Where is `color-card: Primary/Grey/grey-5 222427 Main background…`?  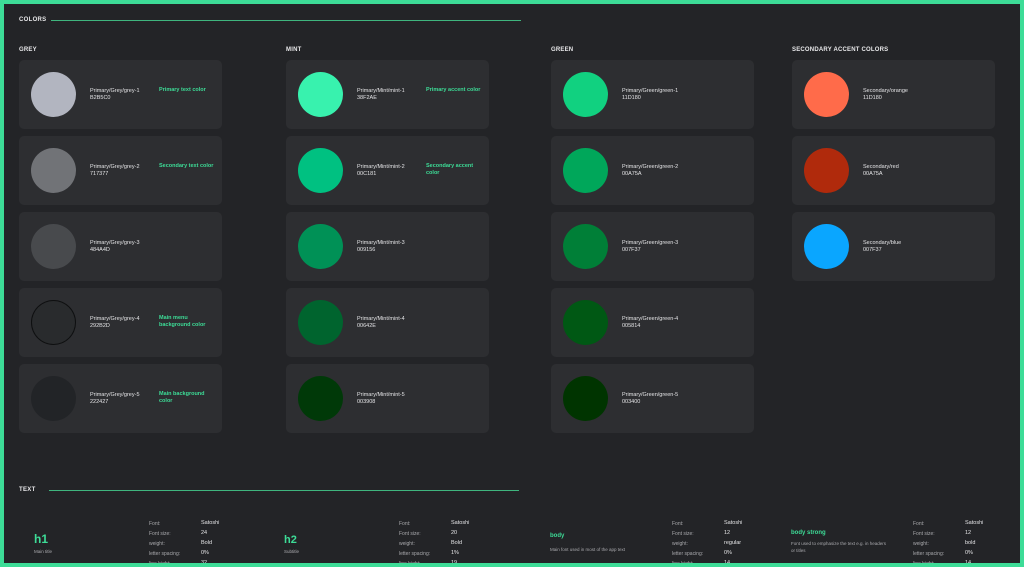
color-card: Primary/Grey/grey-5 222427 Main background… is located at coordinates (120, 398).